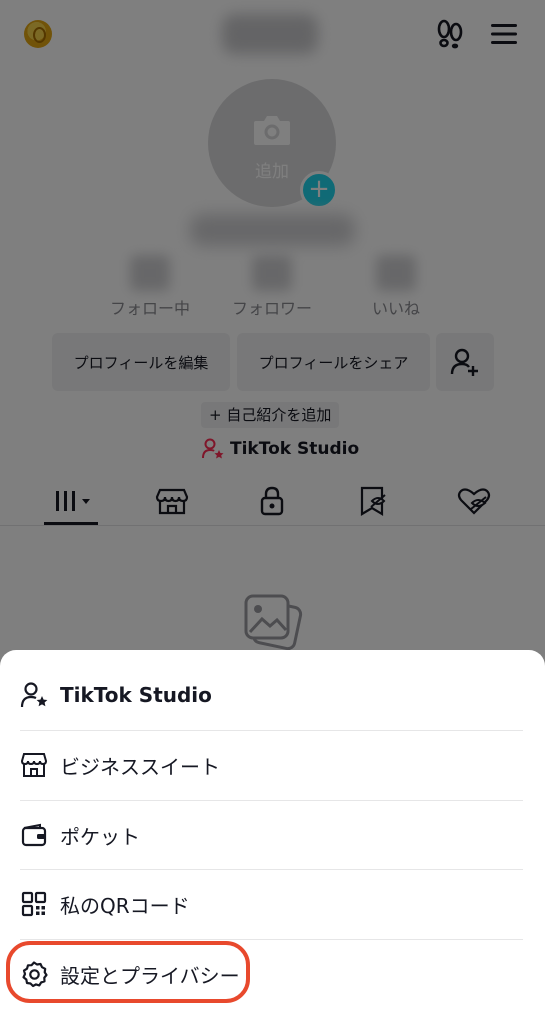  What do you see at coordinates (34, 765) in the screenshot?
I see `storefront-icon` at bounding box center [34, 765].